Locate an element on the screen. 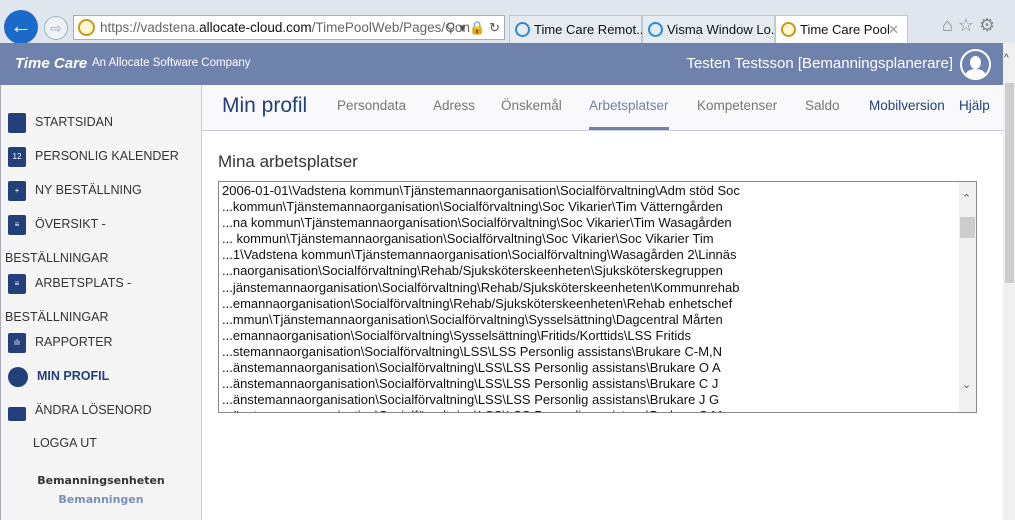 This screenshot has height=520, width=1015. listbox-scrollbar: ⌃ ⌄ is located at coordinates (967, 297).